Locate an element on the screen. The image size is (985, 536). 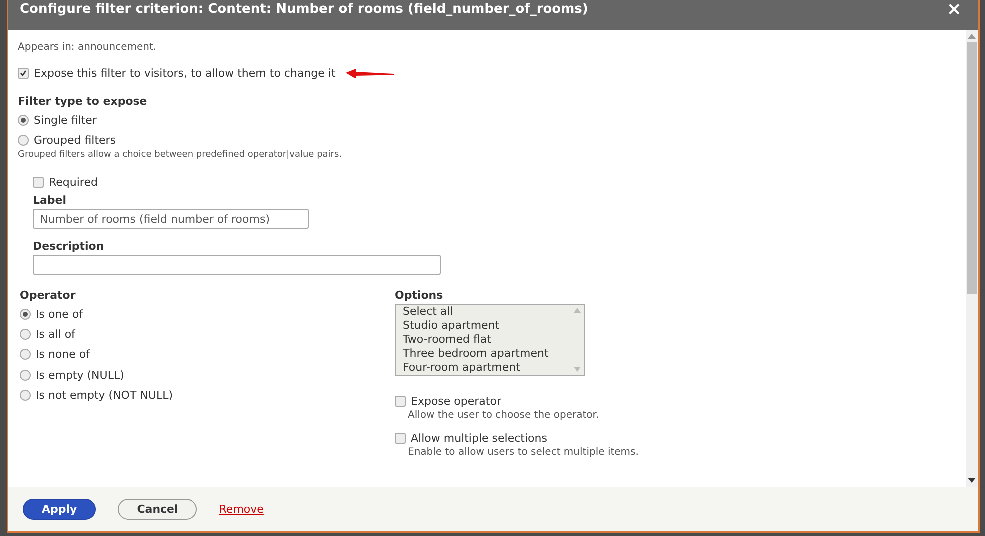
list-item: Studio apartment is located at coordinates (483, 326).